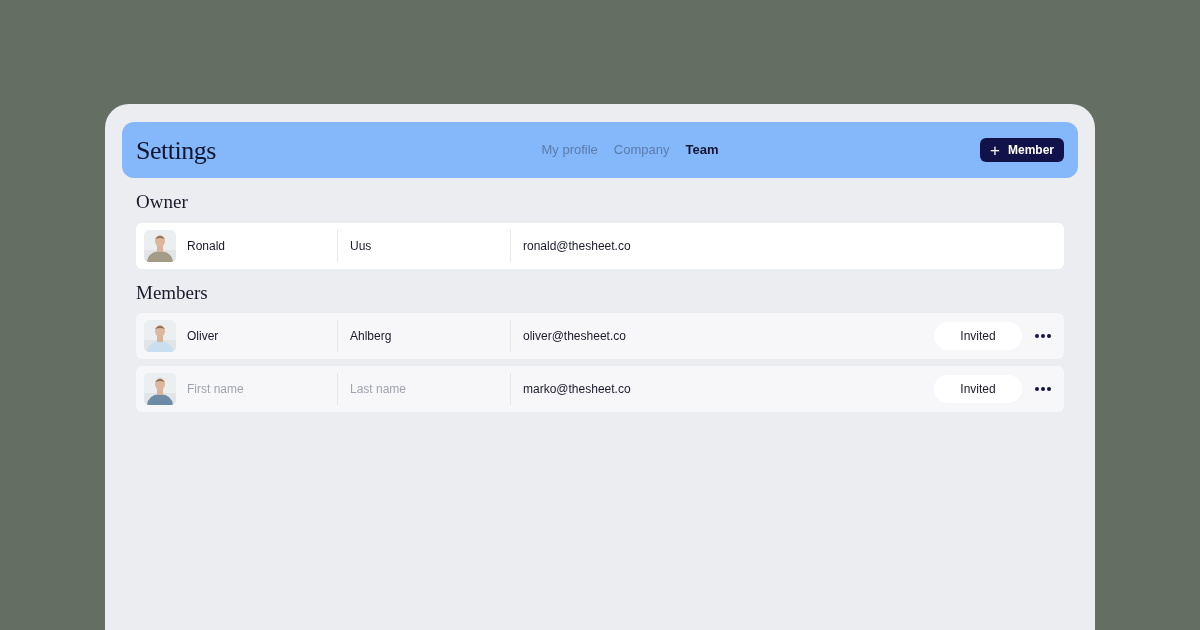 The width and height of the screenshot is (1200, 630). Describe the element at coordinates (1022, 150) in the screenshot. I see `add-member-button: + Member` at that location.